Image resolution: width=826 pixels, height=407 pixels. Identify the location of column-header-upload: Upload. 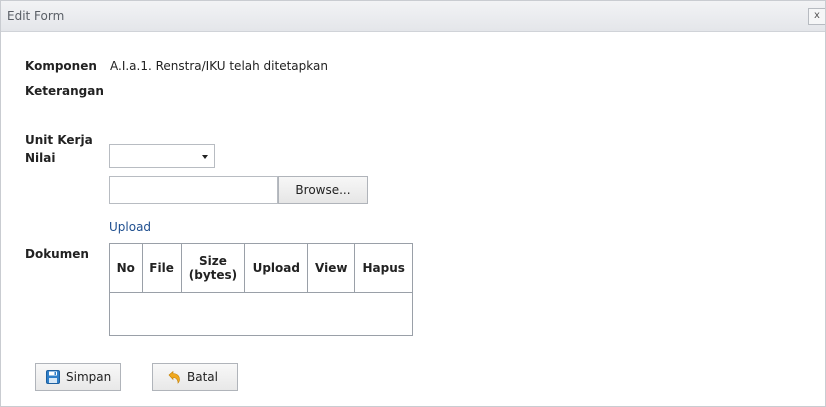
(276, 268).